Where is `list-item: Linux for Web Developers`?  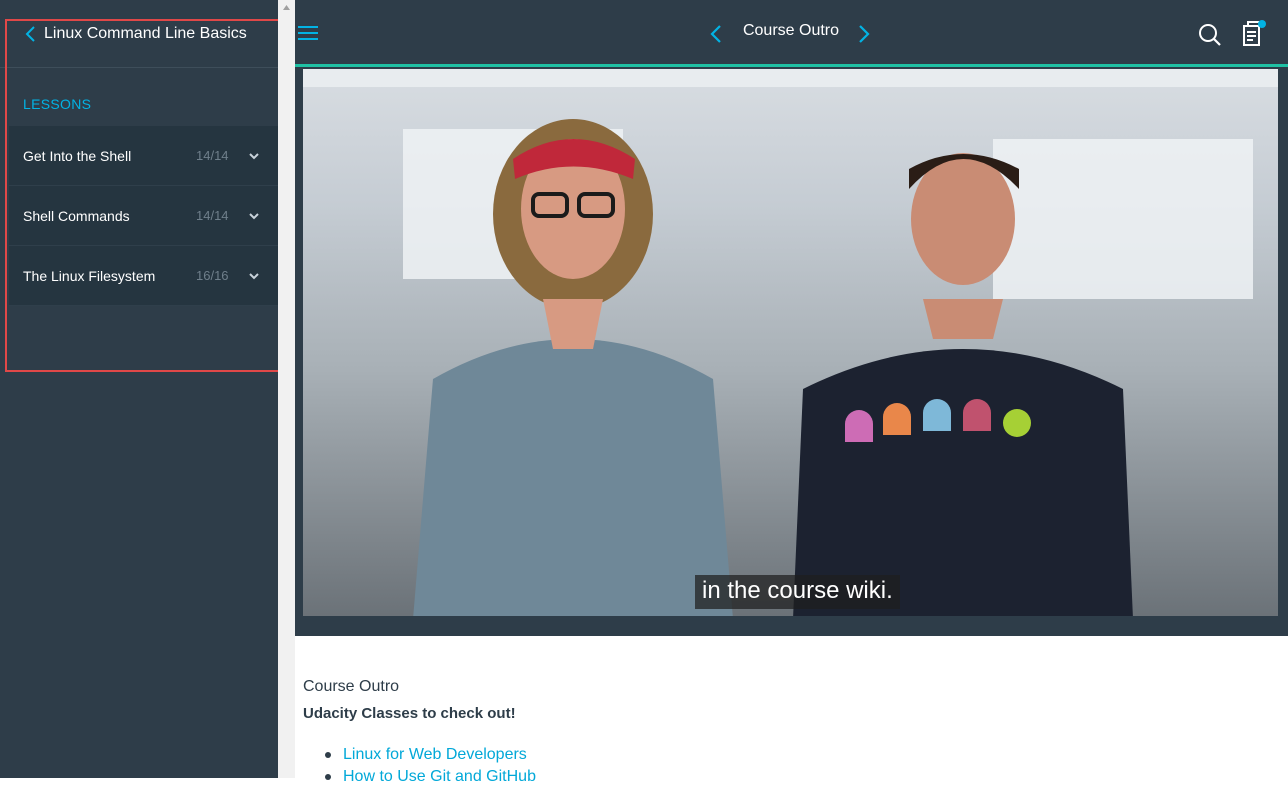 list-item: Linux for Web Developers is located at coordinates (430, 755).